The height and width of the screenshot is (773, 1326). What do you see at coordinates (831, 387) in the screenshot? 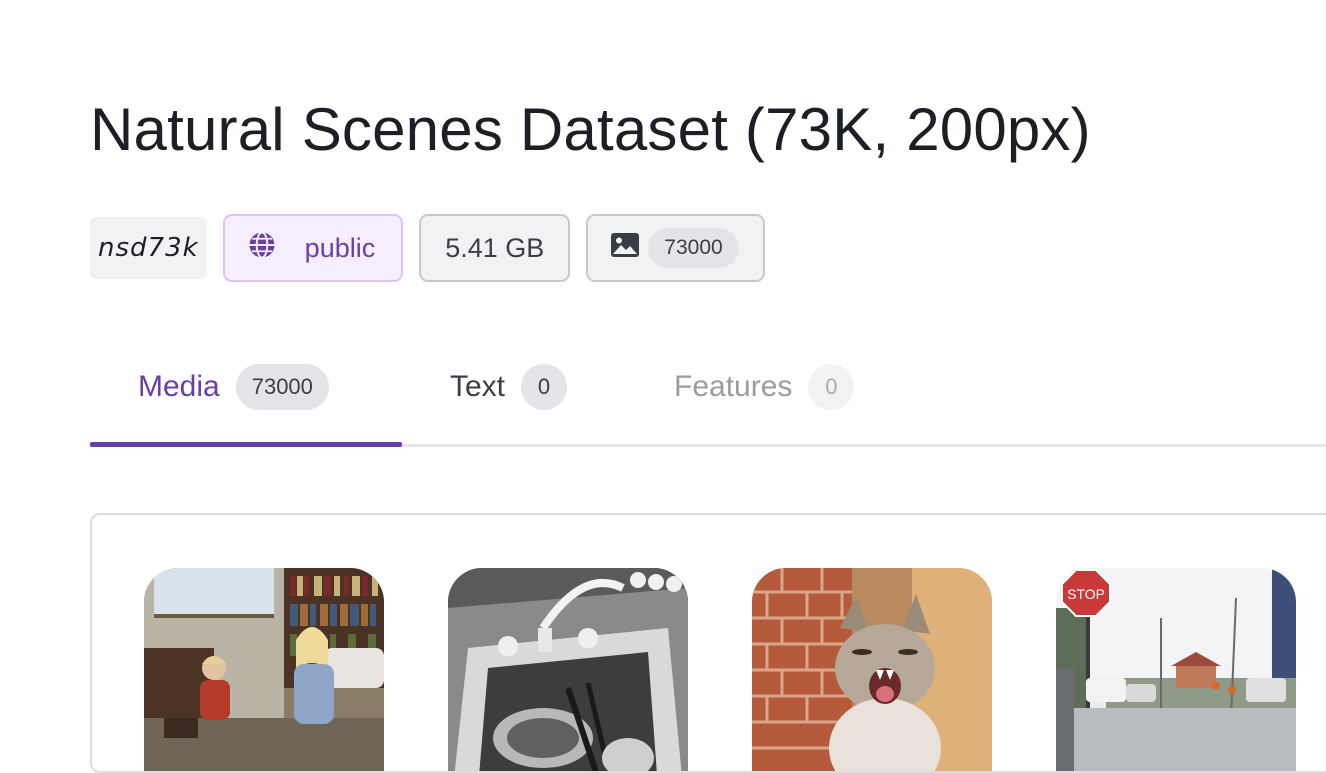
I see `tab-features-count: 0` at bounding box center [831, 387].